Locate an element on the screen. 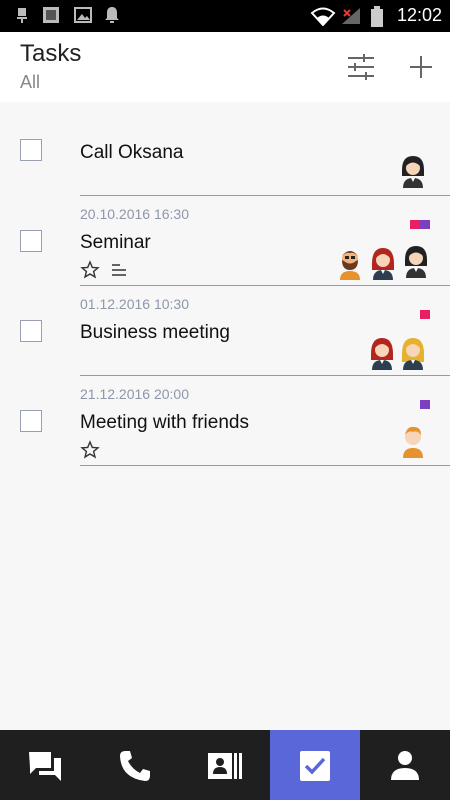  filter-icon is located at coordinates (361, 67).